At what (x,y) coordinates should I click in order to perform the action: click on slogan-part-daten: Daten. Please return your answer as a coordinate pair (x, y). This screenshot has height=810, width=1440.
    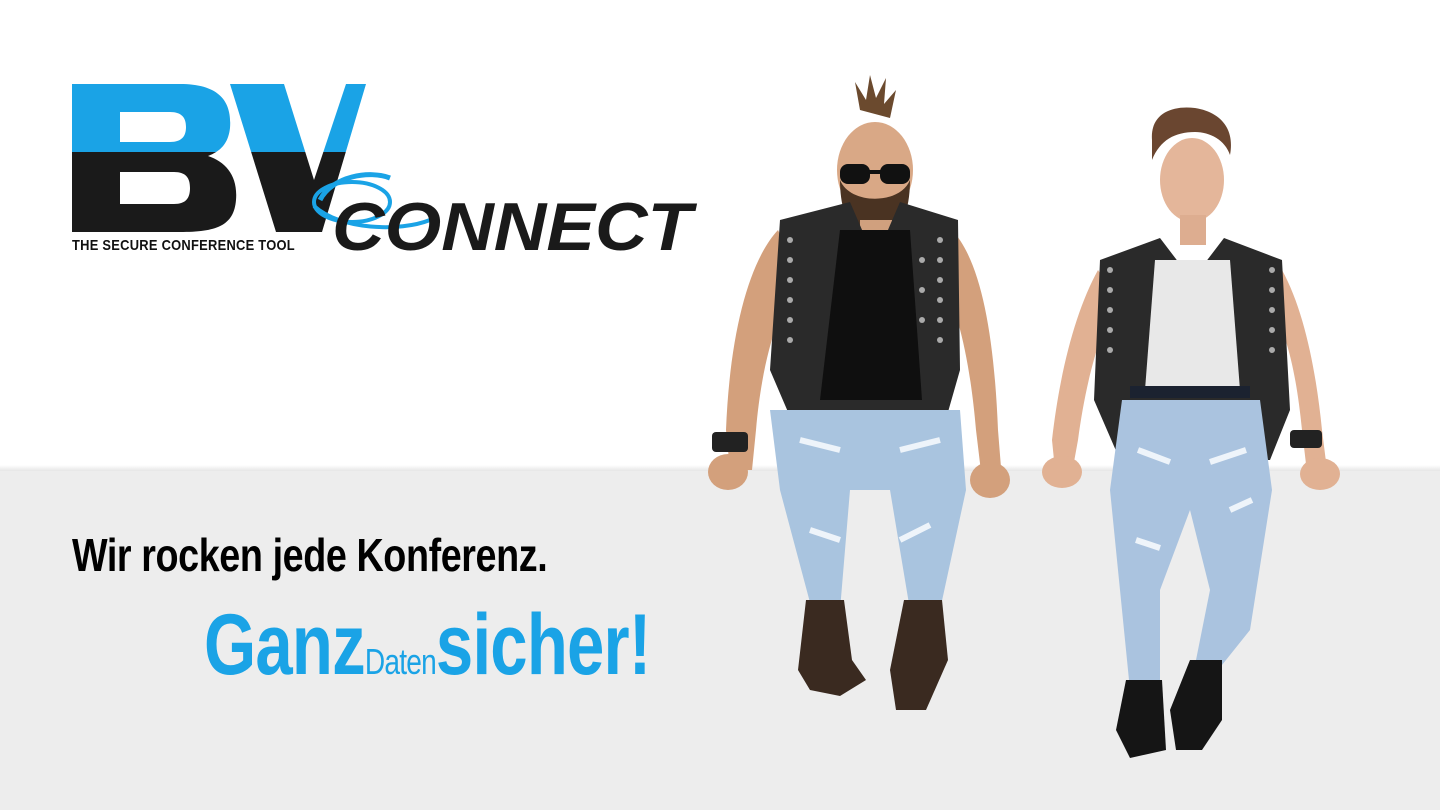
    Looking at the image, I should click on (400, 661).